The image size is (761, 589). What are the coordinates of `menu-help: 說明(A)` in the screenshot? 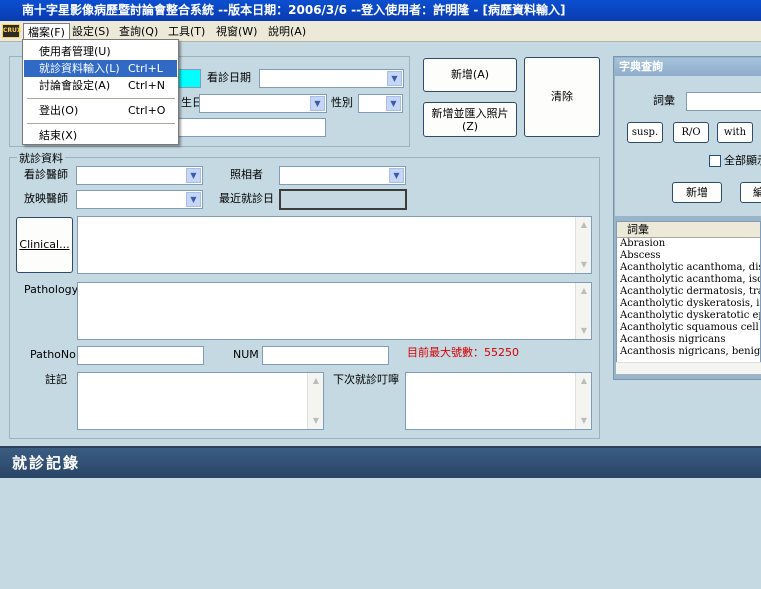 It's located at (287, 31).